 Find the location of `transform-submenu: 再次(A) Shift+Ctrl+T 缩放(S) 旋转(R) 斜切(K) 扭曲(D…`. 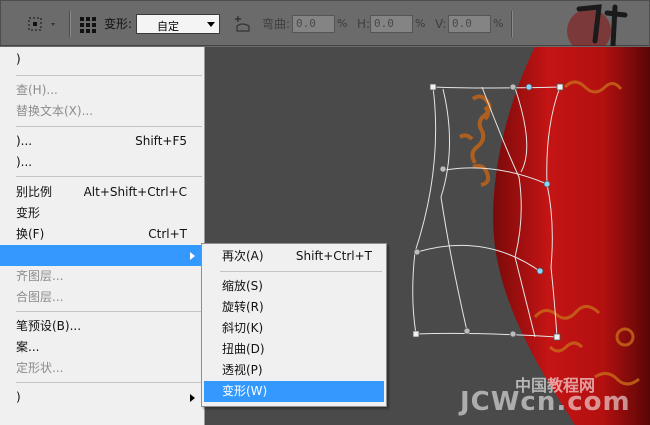

transform-submenu: 再次(A) Shift+Ctrl+T 缩放(S) 旋转(R) 斜切(K) 扭曲(D… is located at coordinates (294, 325).